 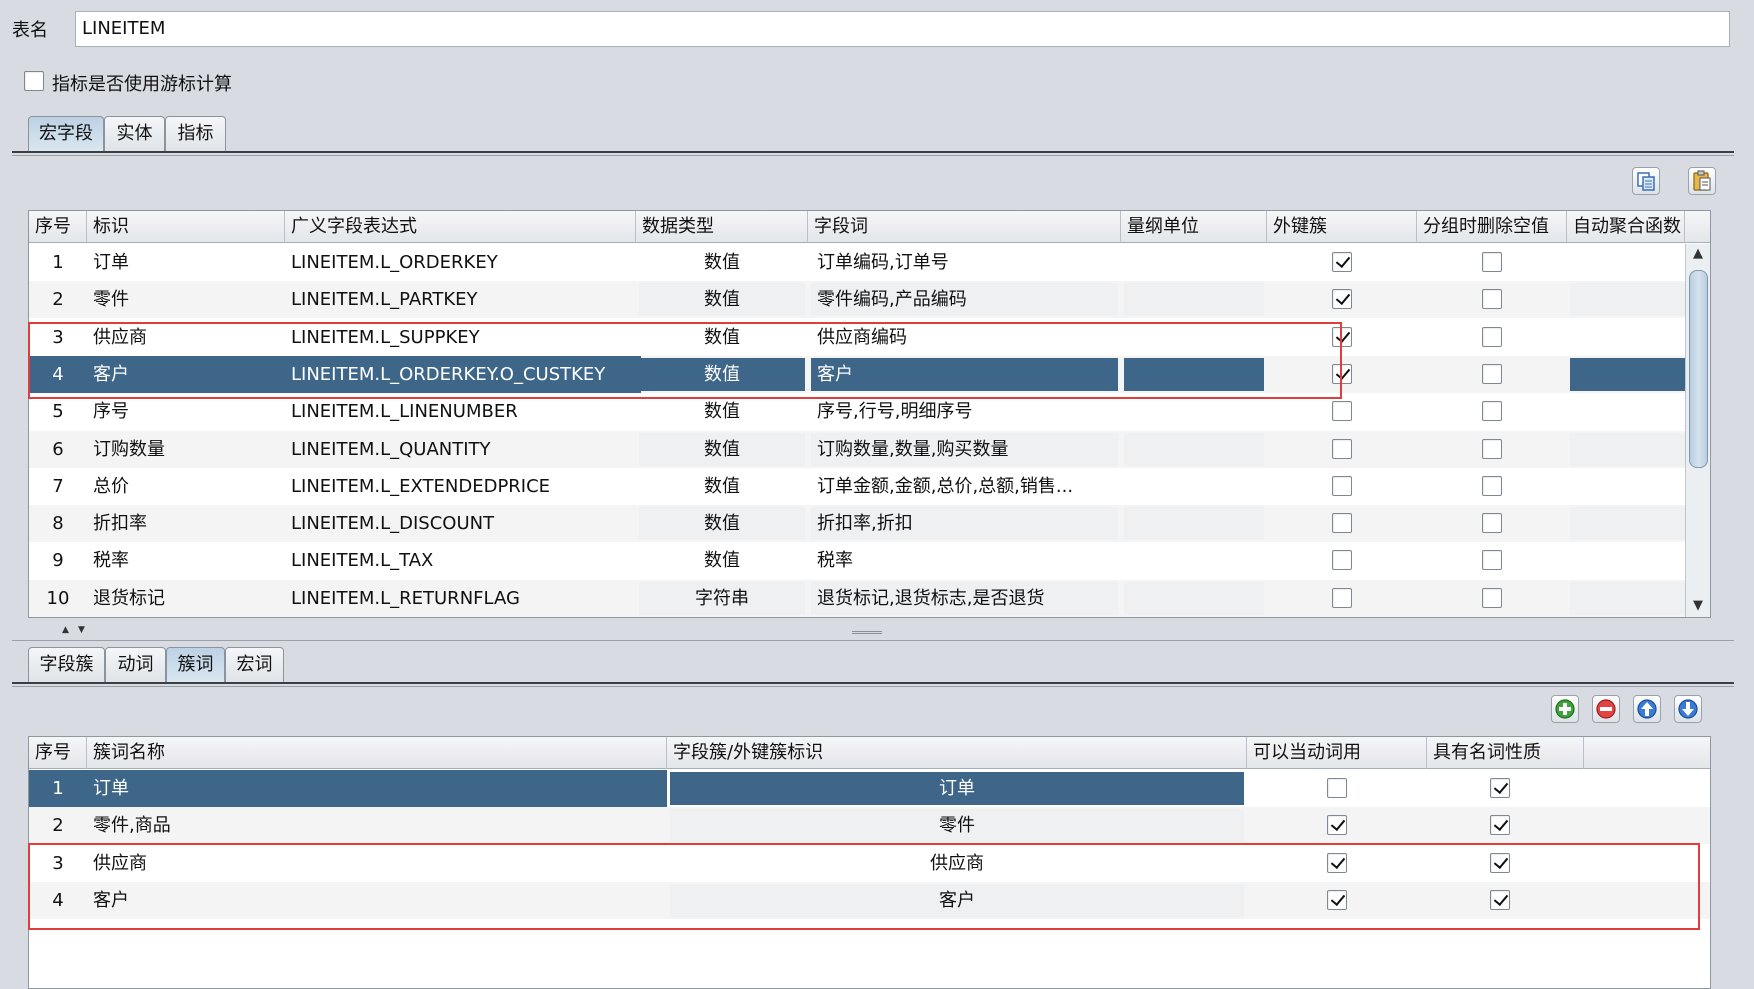 I want to click on move-up-button, so click(x=1647, y=709).